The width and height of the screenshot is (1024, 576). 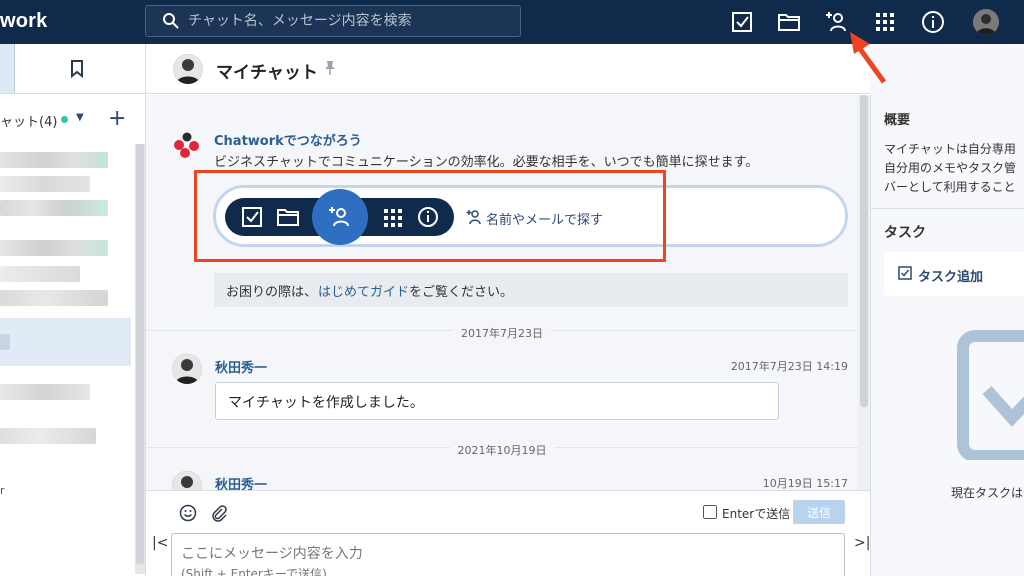 I want to click on bookmark-icon, so click(x=77, y=69).